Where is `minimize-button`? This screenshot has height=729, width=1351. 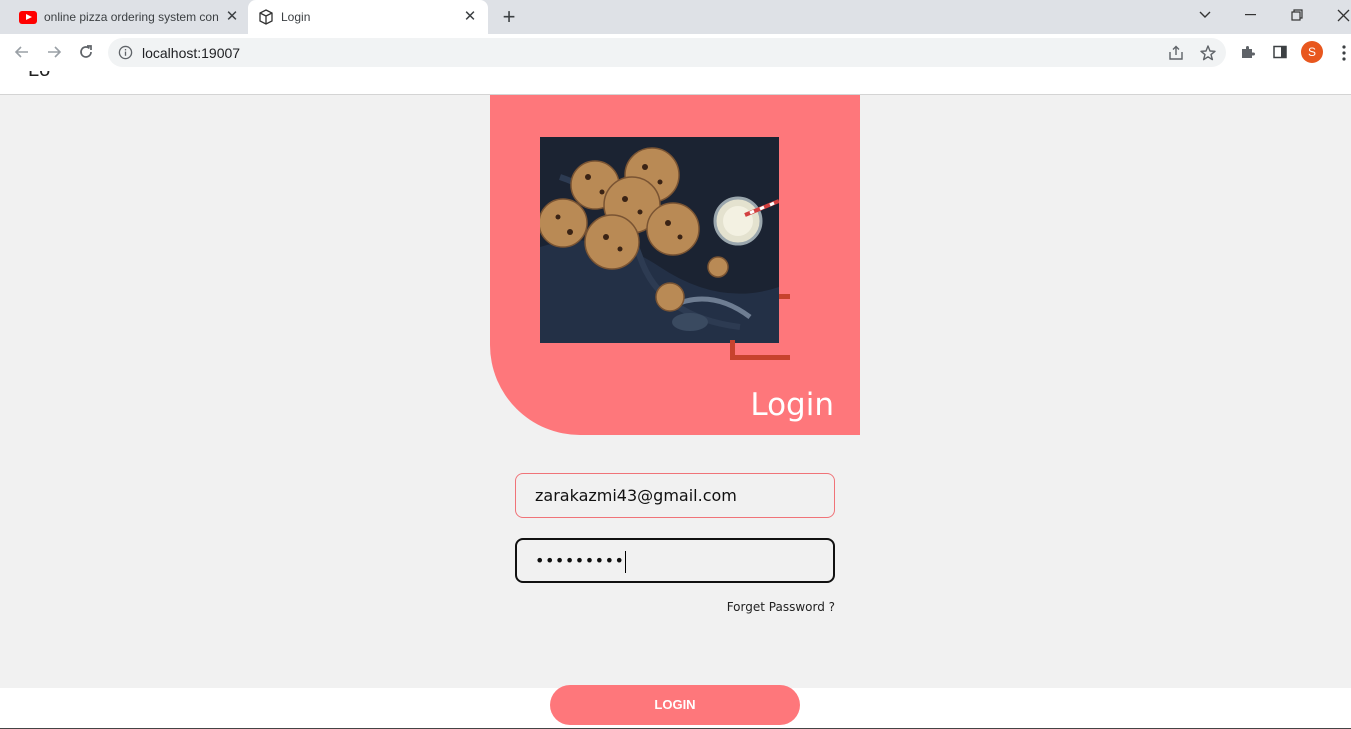
minimize-button is located at coordinates (1251, 15).